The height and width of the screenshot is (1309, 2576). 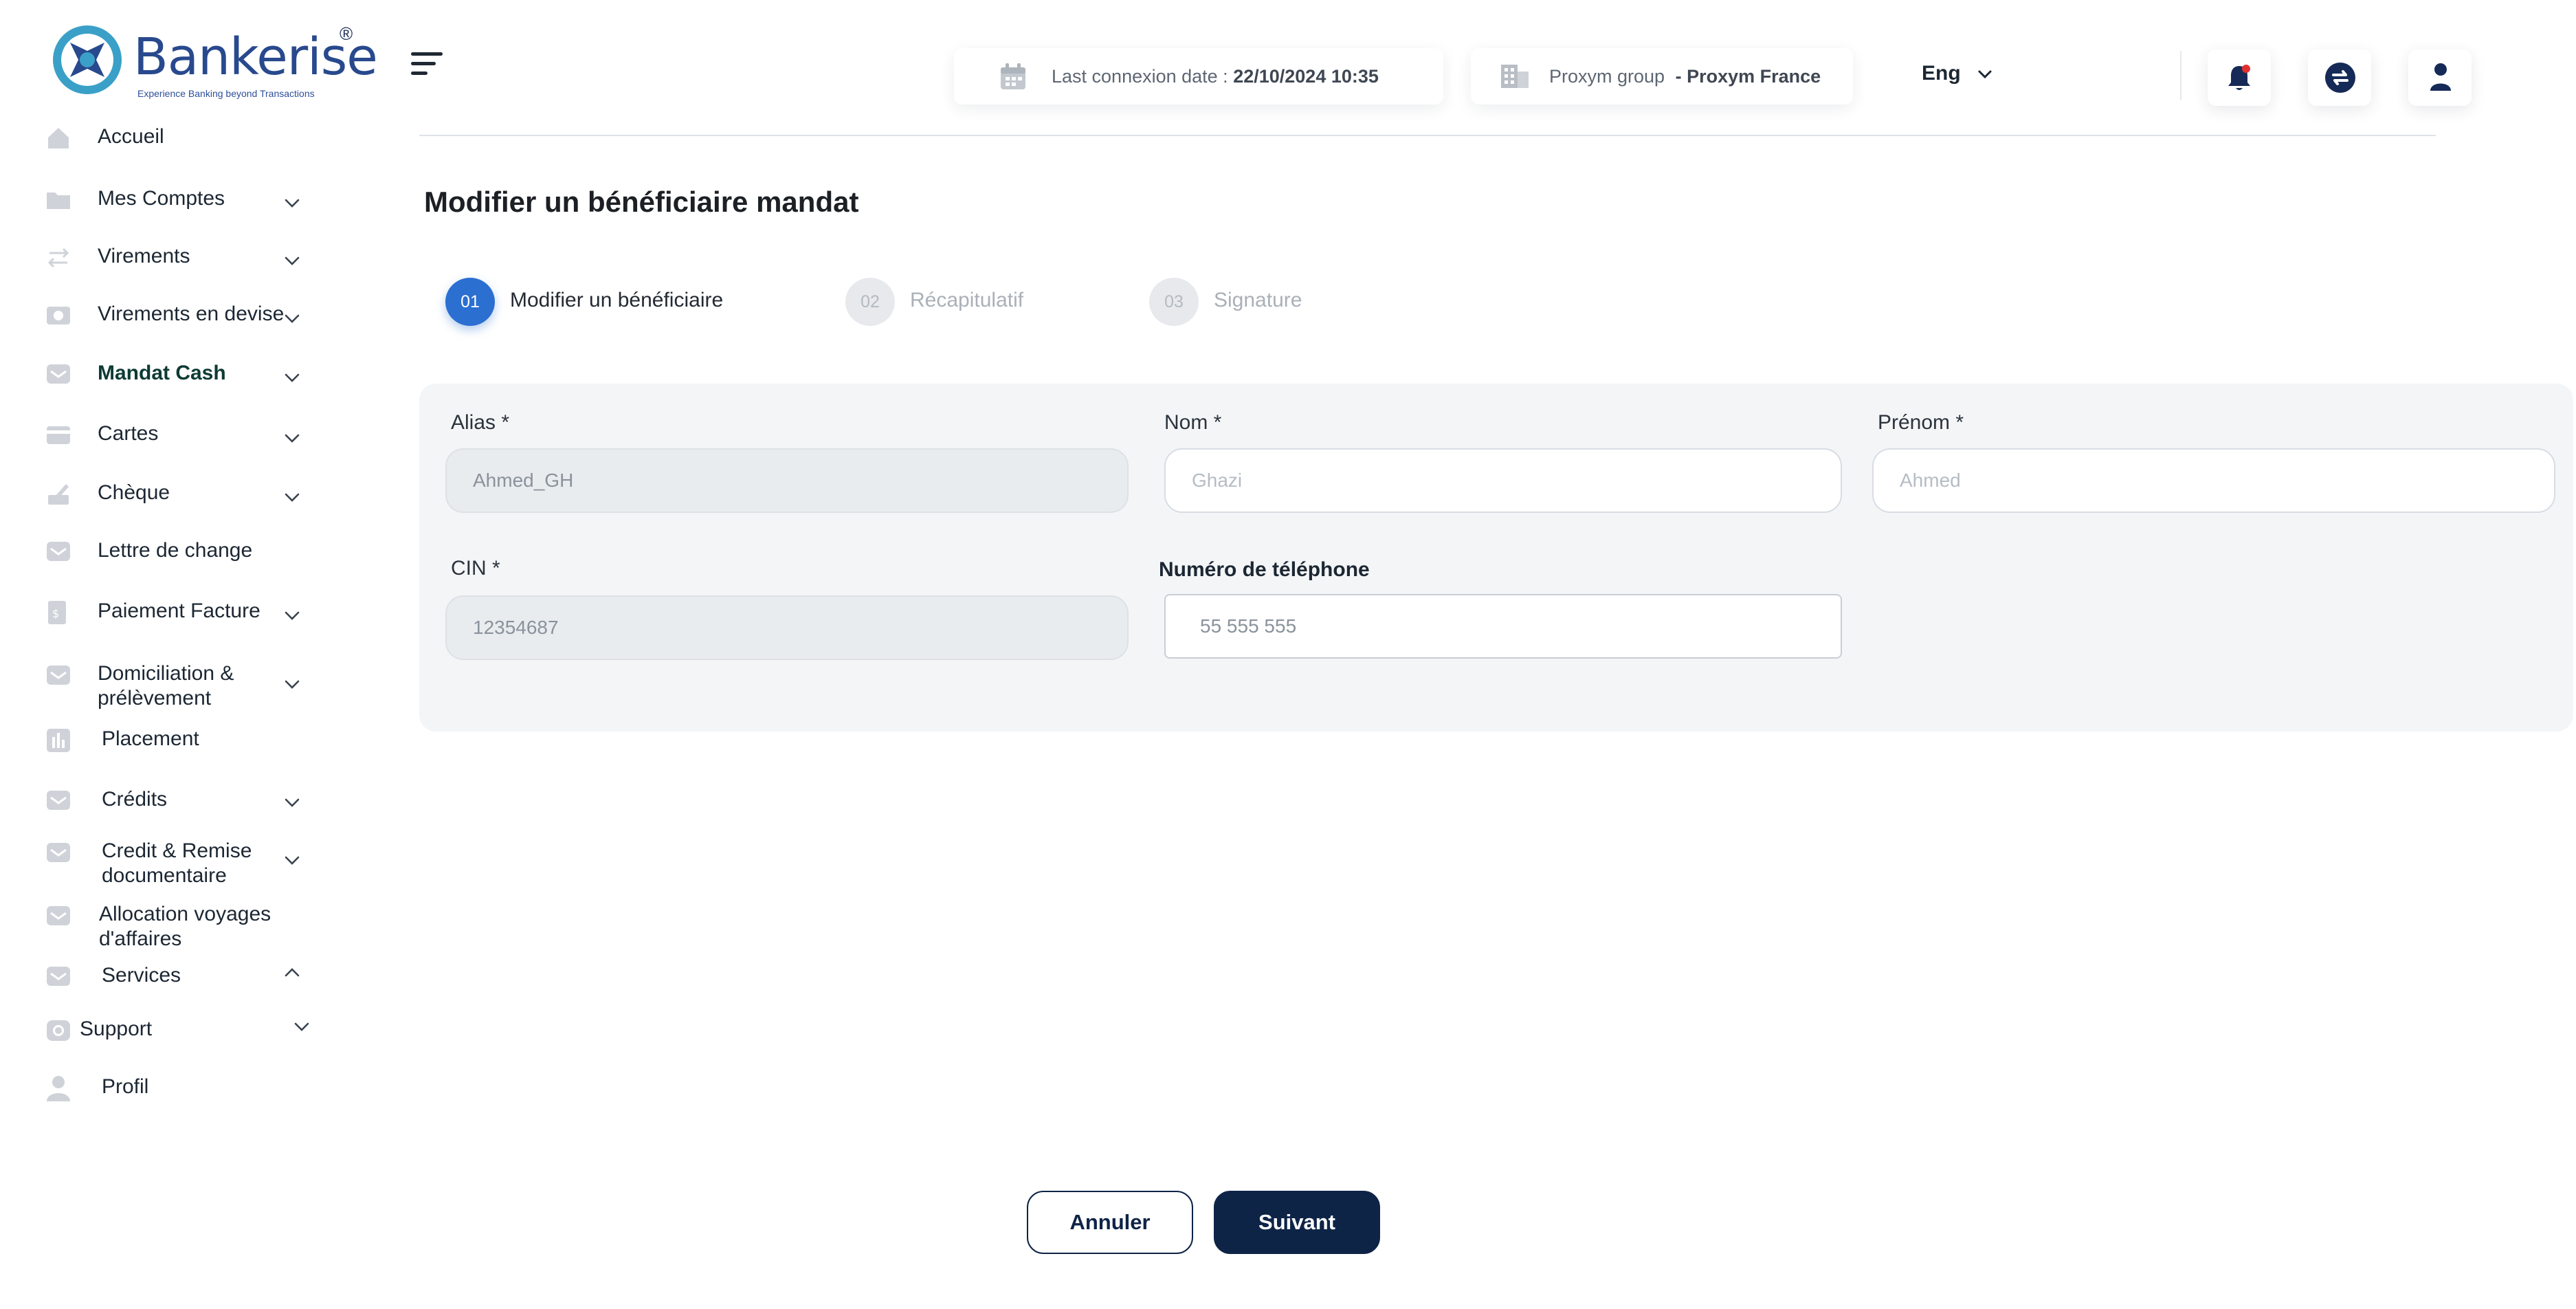 What do you see at coordinates (162, 373) in the screenshot?
I see `sidebar-item-label: Mandat Cash` at bounding box center [162, 373].